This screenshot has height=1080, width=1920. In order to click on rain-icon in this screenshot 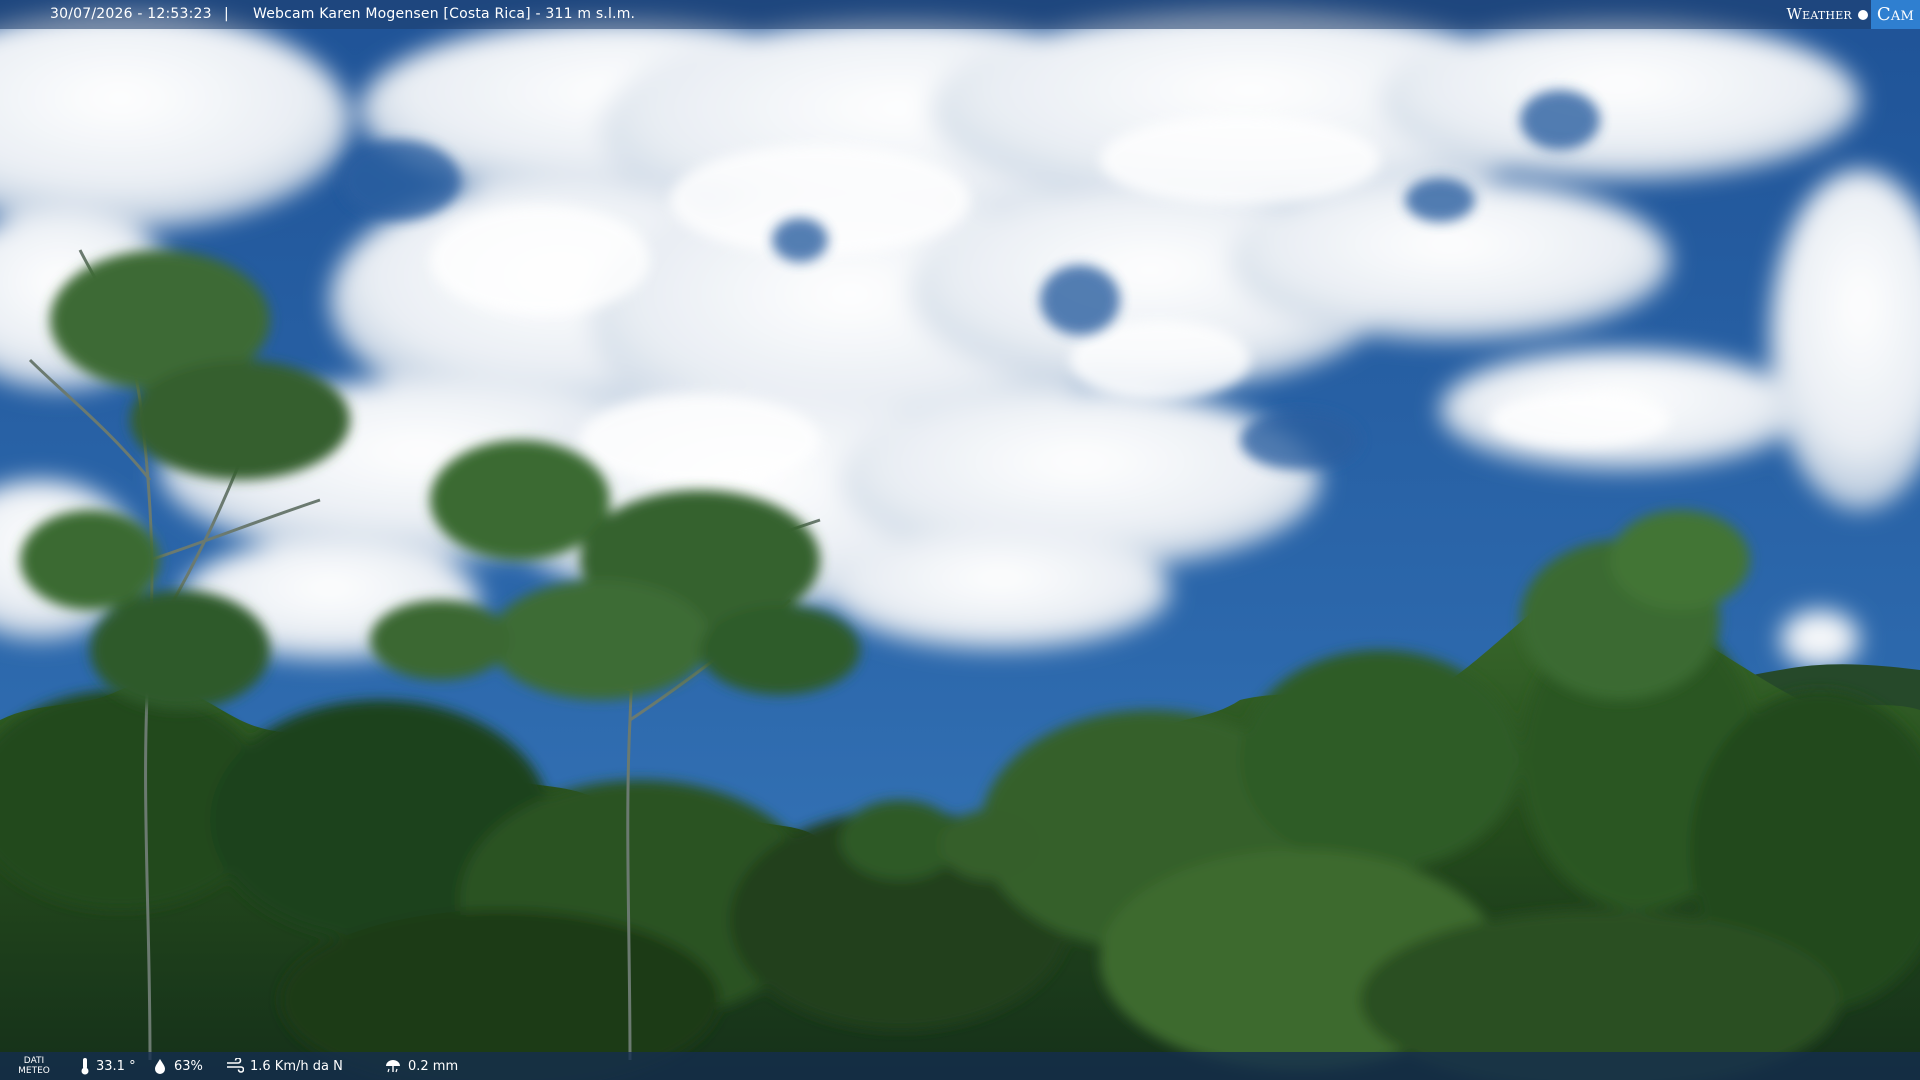, I will do `click(393, 1066)`.